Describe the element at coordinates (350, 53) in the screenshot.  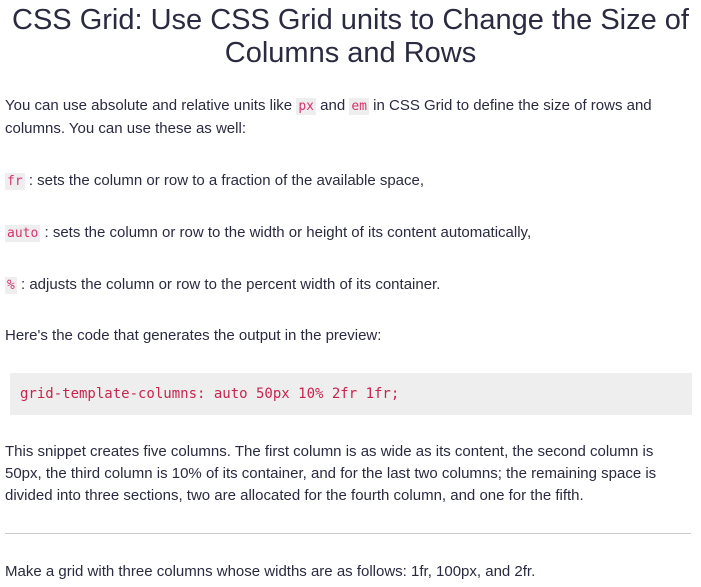
I see `title-line-2: Columns and Rows` at that location.